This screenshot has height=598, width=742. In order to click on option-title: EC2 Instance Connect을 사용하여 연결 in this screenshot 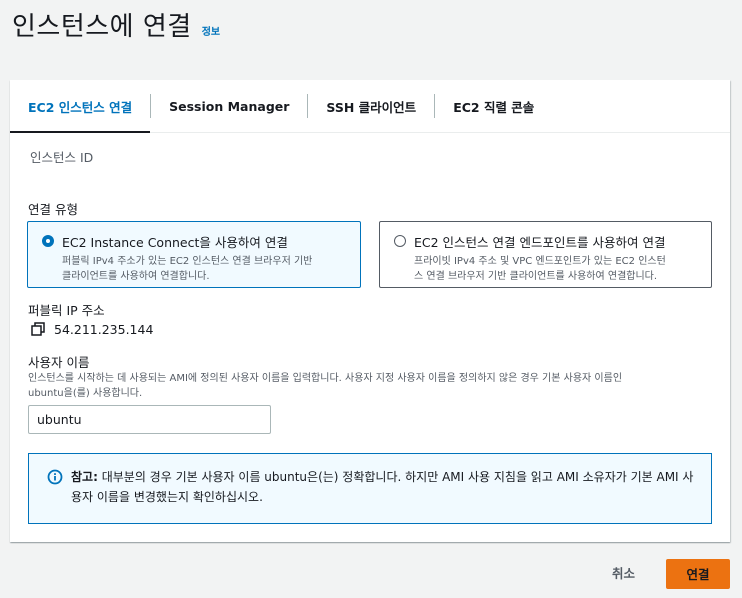, I will do `click(175, 242)`.